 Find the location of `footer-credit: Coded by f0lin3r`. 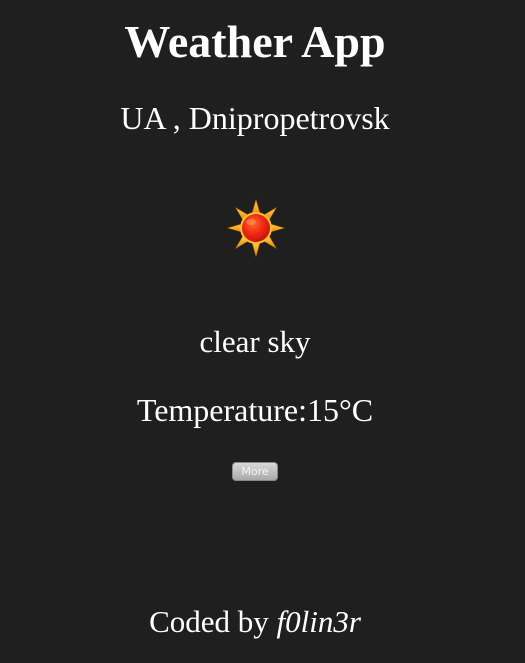

footer-credit: Coded by f0lin3r is located at coordinates (255, 622).